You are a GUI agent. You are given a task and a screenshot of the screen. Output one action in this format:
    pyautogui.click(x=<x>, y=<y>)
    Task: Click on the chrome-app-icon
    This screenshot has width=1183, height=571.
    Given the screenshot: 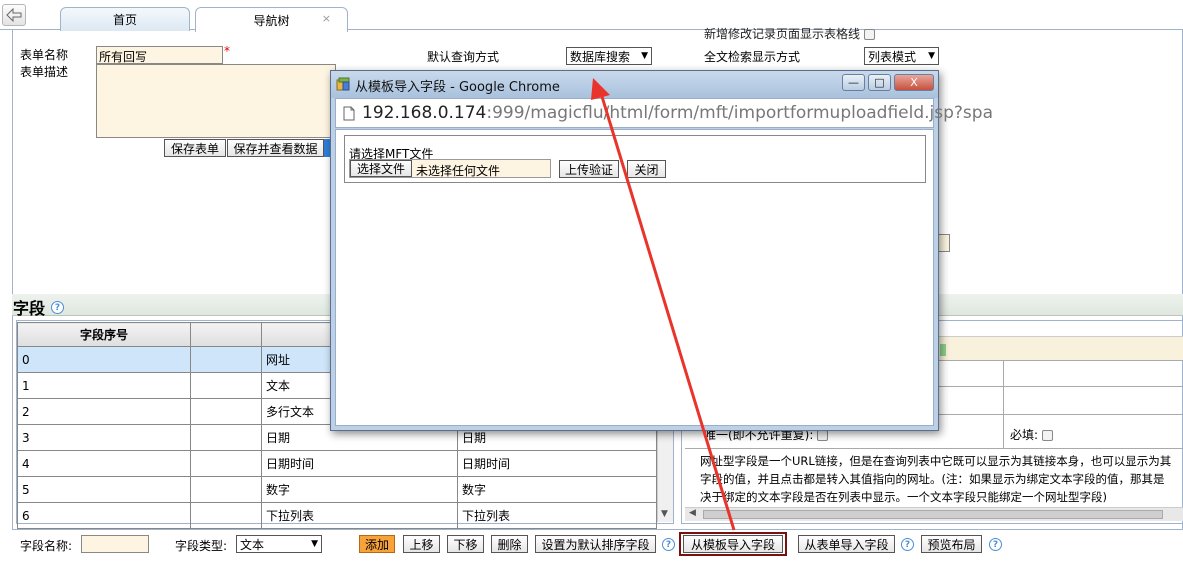 What is the action you would take?
    pyautogui.click(x=343, y=84)
    